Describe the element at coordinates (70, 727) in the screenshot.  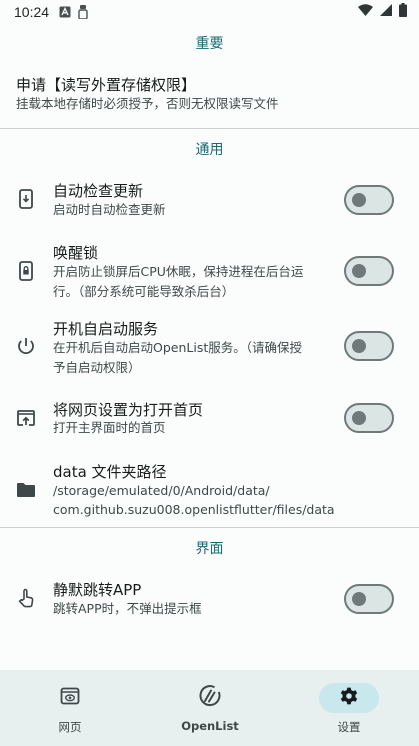
I see `nav-web-label: 网页` at that location.